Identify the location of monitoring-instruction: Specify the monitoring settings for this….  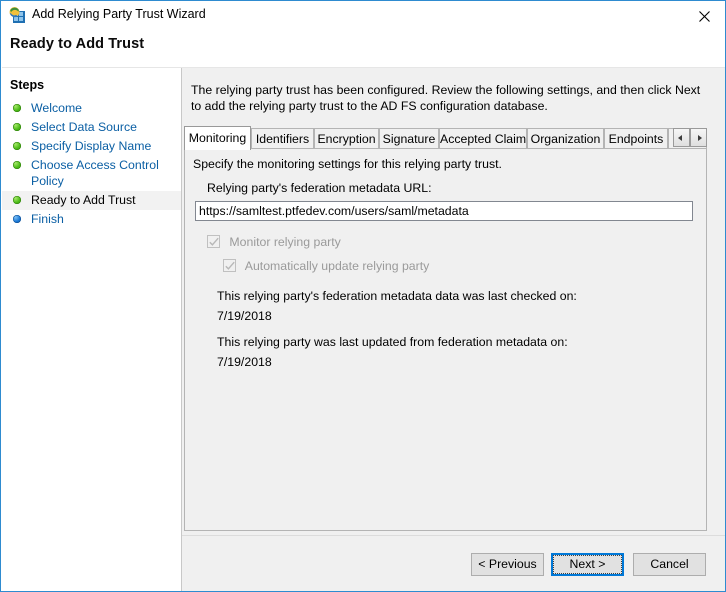
(347, 164).